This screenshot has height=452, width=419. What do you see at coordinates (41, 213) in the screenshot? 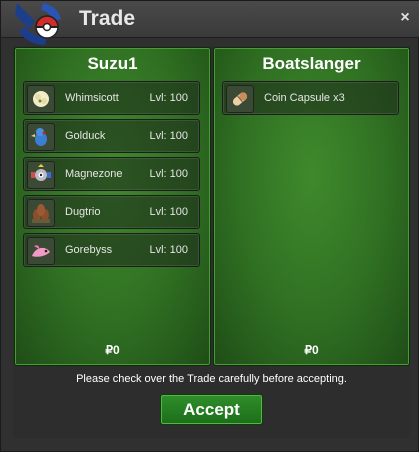
I see `dugtrio-icon` at bounding box center [41, 213].